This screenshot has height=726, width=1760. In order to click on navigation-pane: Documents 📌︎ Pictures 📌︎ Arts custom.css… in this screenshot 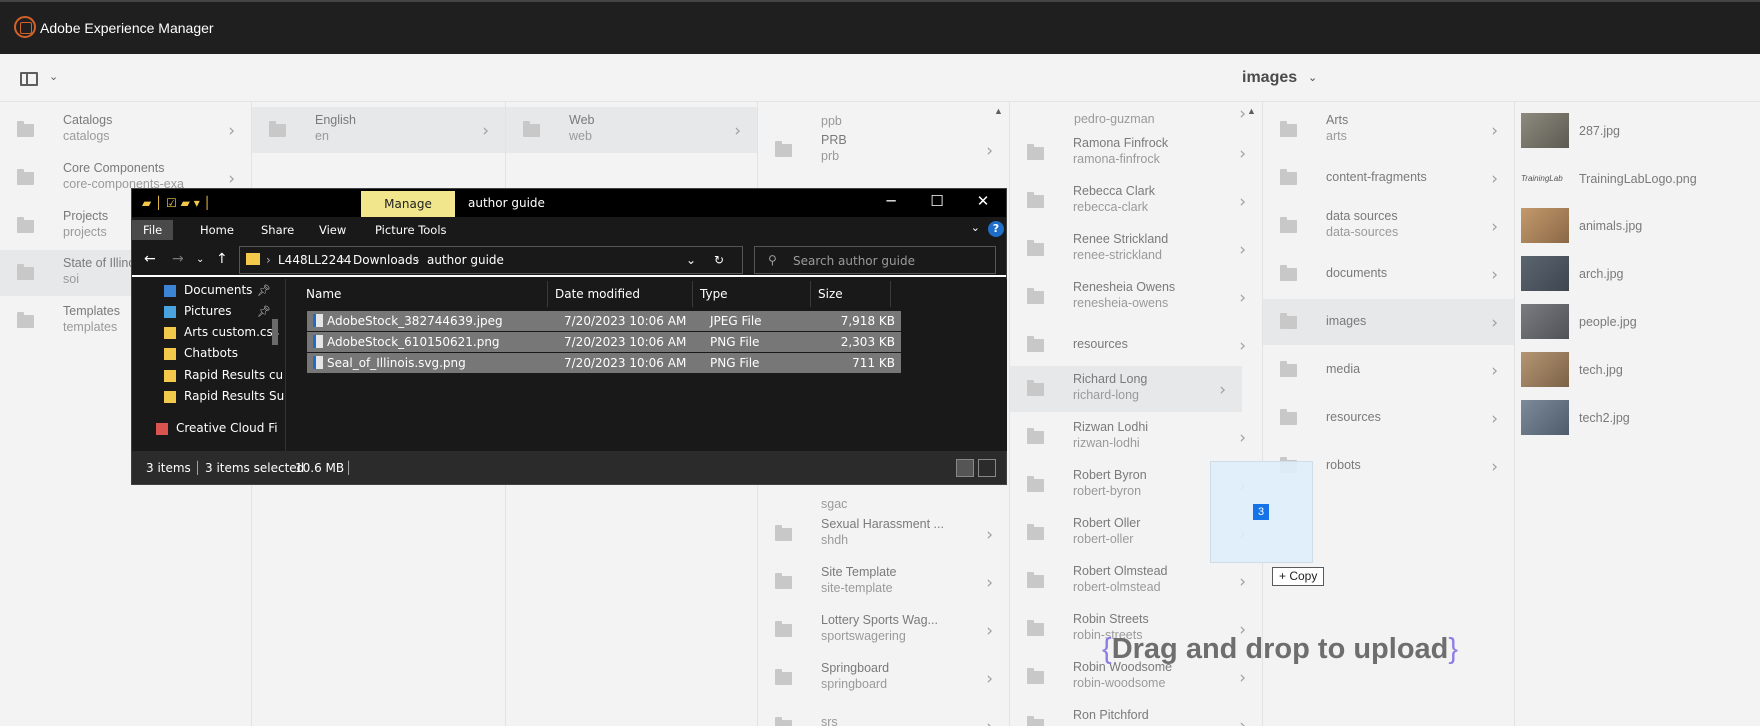, I will do `click(209, 365)`.